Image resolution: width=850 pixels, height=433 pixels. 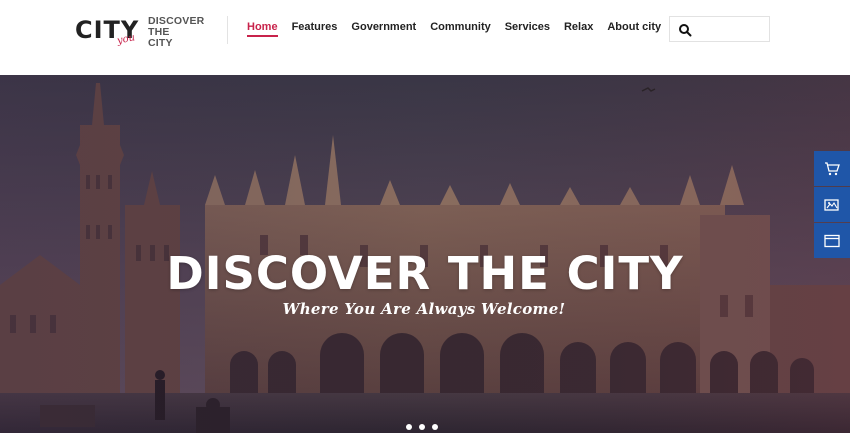 I want to click on cart-button, so click(x=832, y=168).